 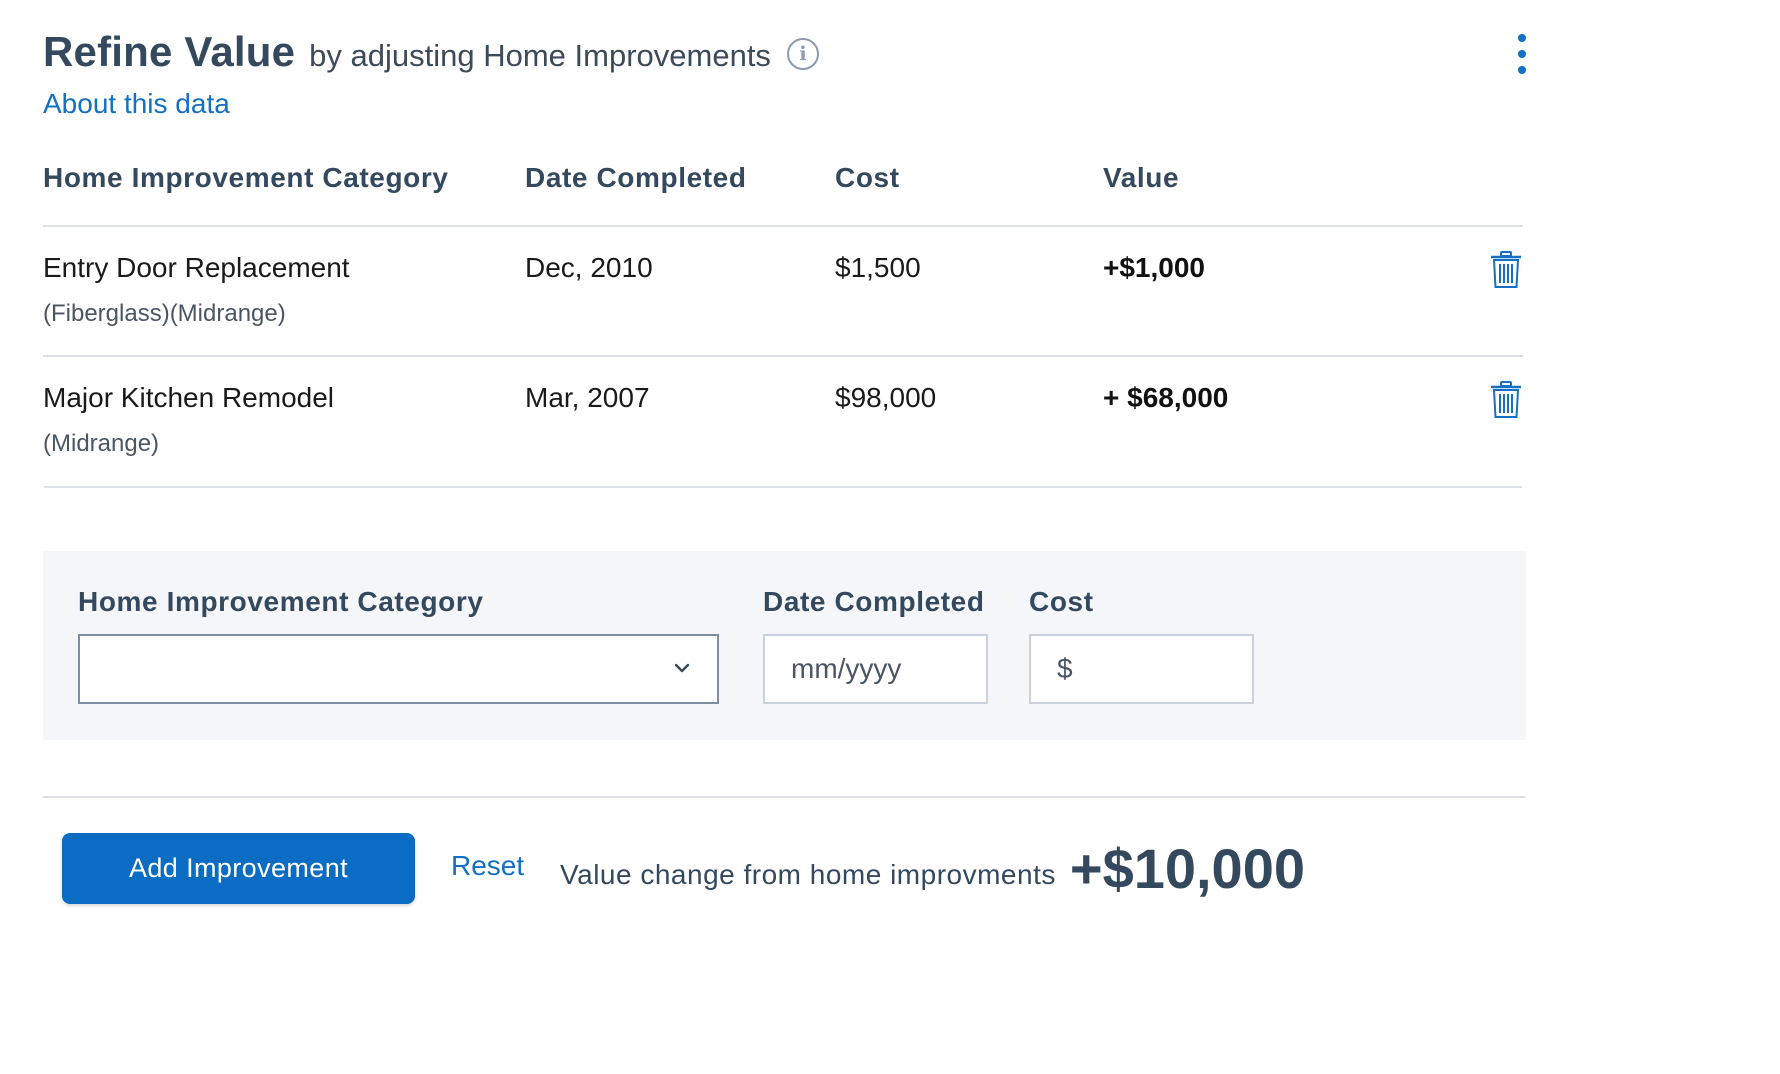 I want to click on row-value: +$1,000, so click(x=1154, y=267).